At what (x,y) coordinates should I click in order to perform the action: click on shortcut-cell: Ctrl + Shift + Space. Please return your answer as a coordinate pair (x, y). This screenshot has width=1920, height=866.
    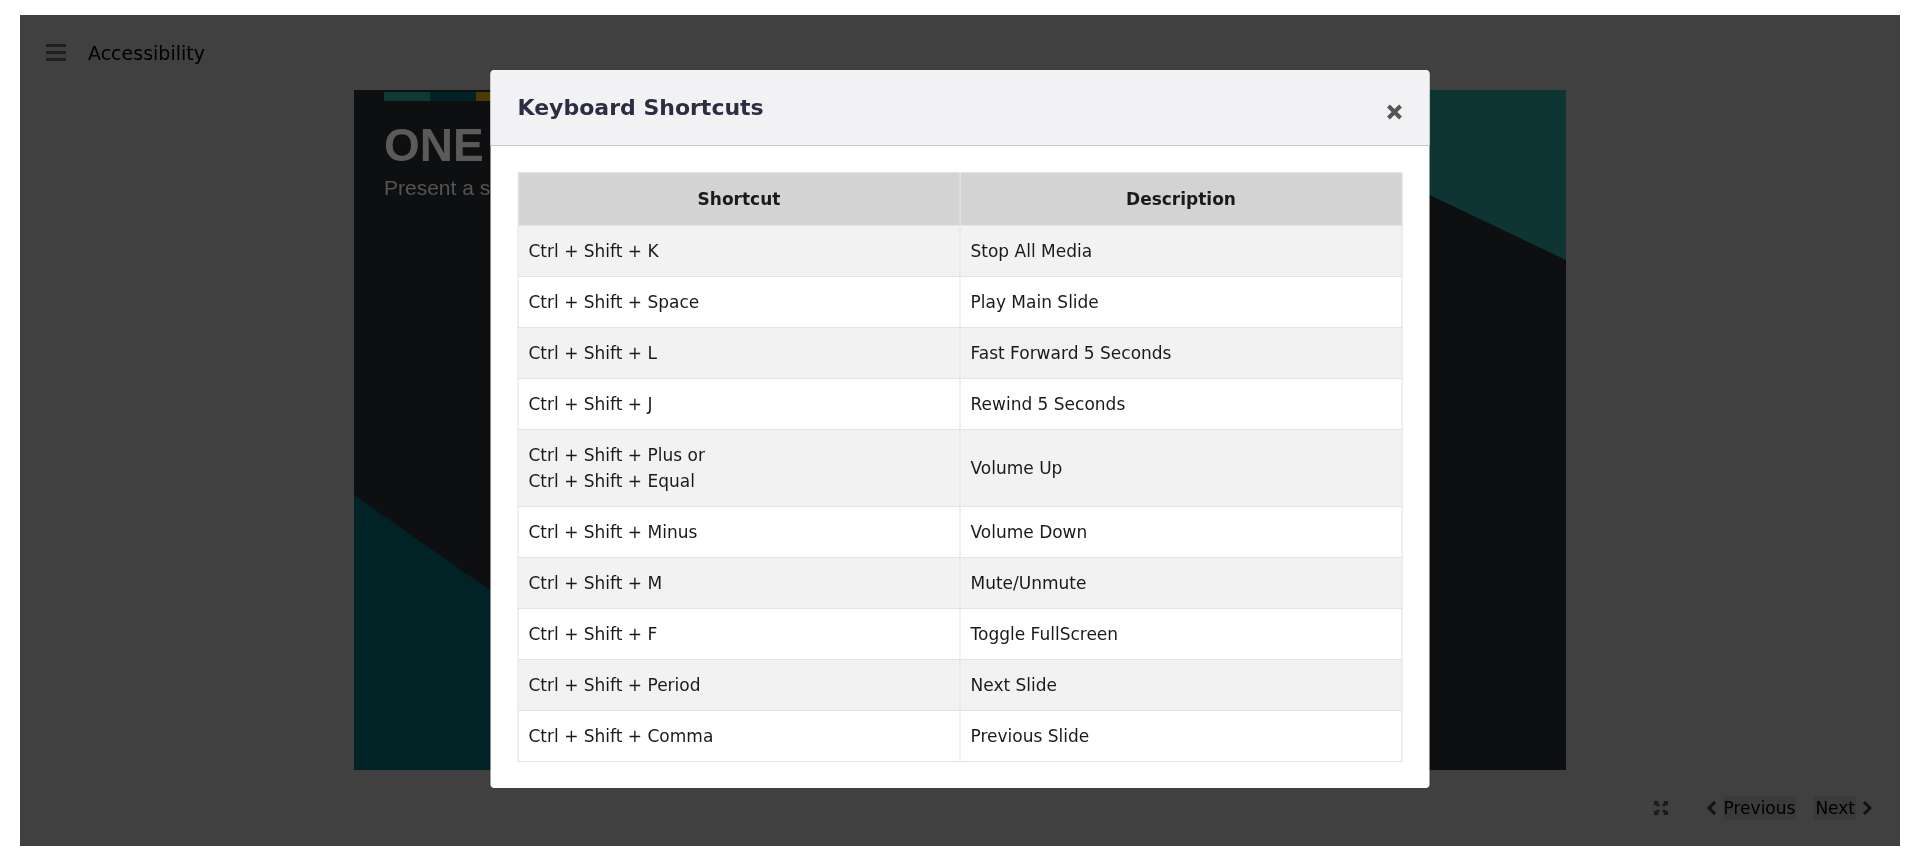
    Looking at the image, I should click on (739, 302).